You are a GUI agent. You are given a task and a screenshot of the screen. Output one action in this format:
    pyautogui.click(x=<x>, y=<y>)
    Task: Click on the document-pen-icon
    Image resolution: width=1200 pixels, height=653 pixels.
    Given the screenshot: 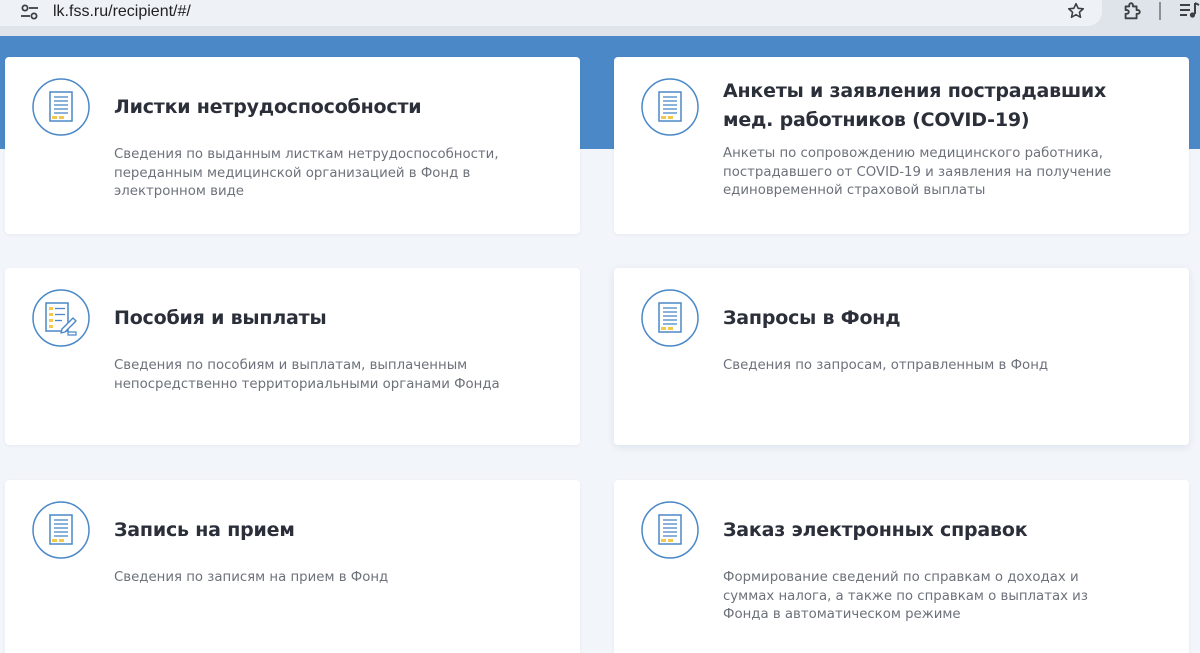 What is the action you would take?
    pyautogui.click(x=61, y=318)
    